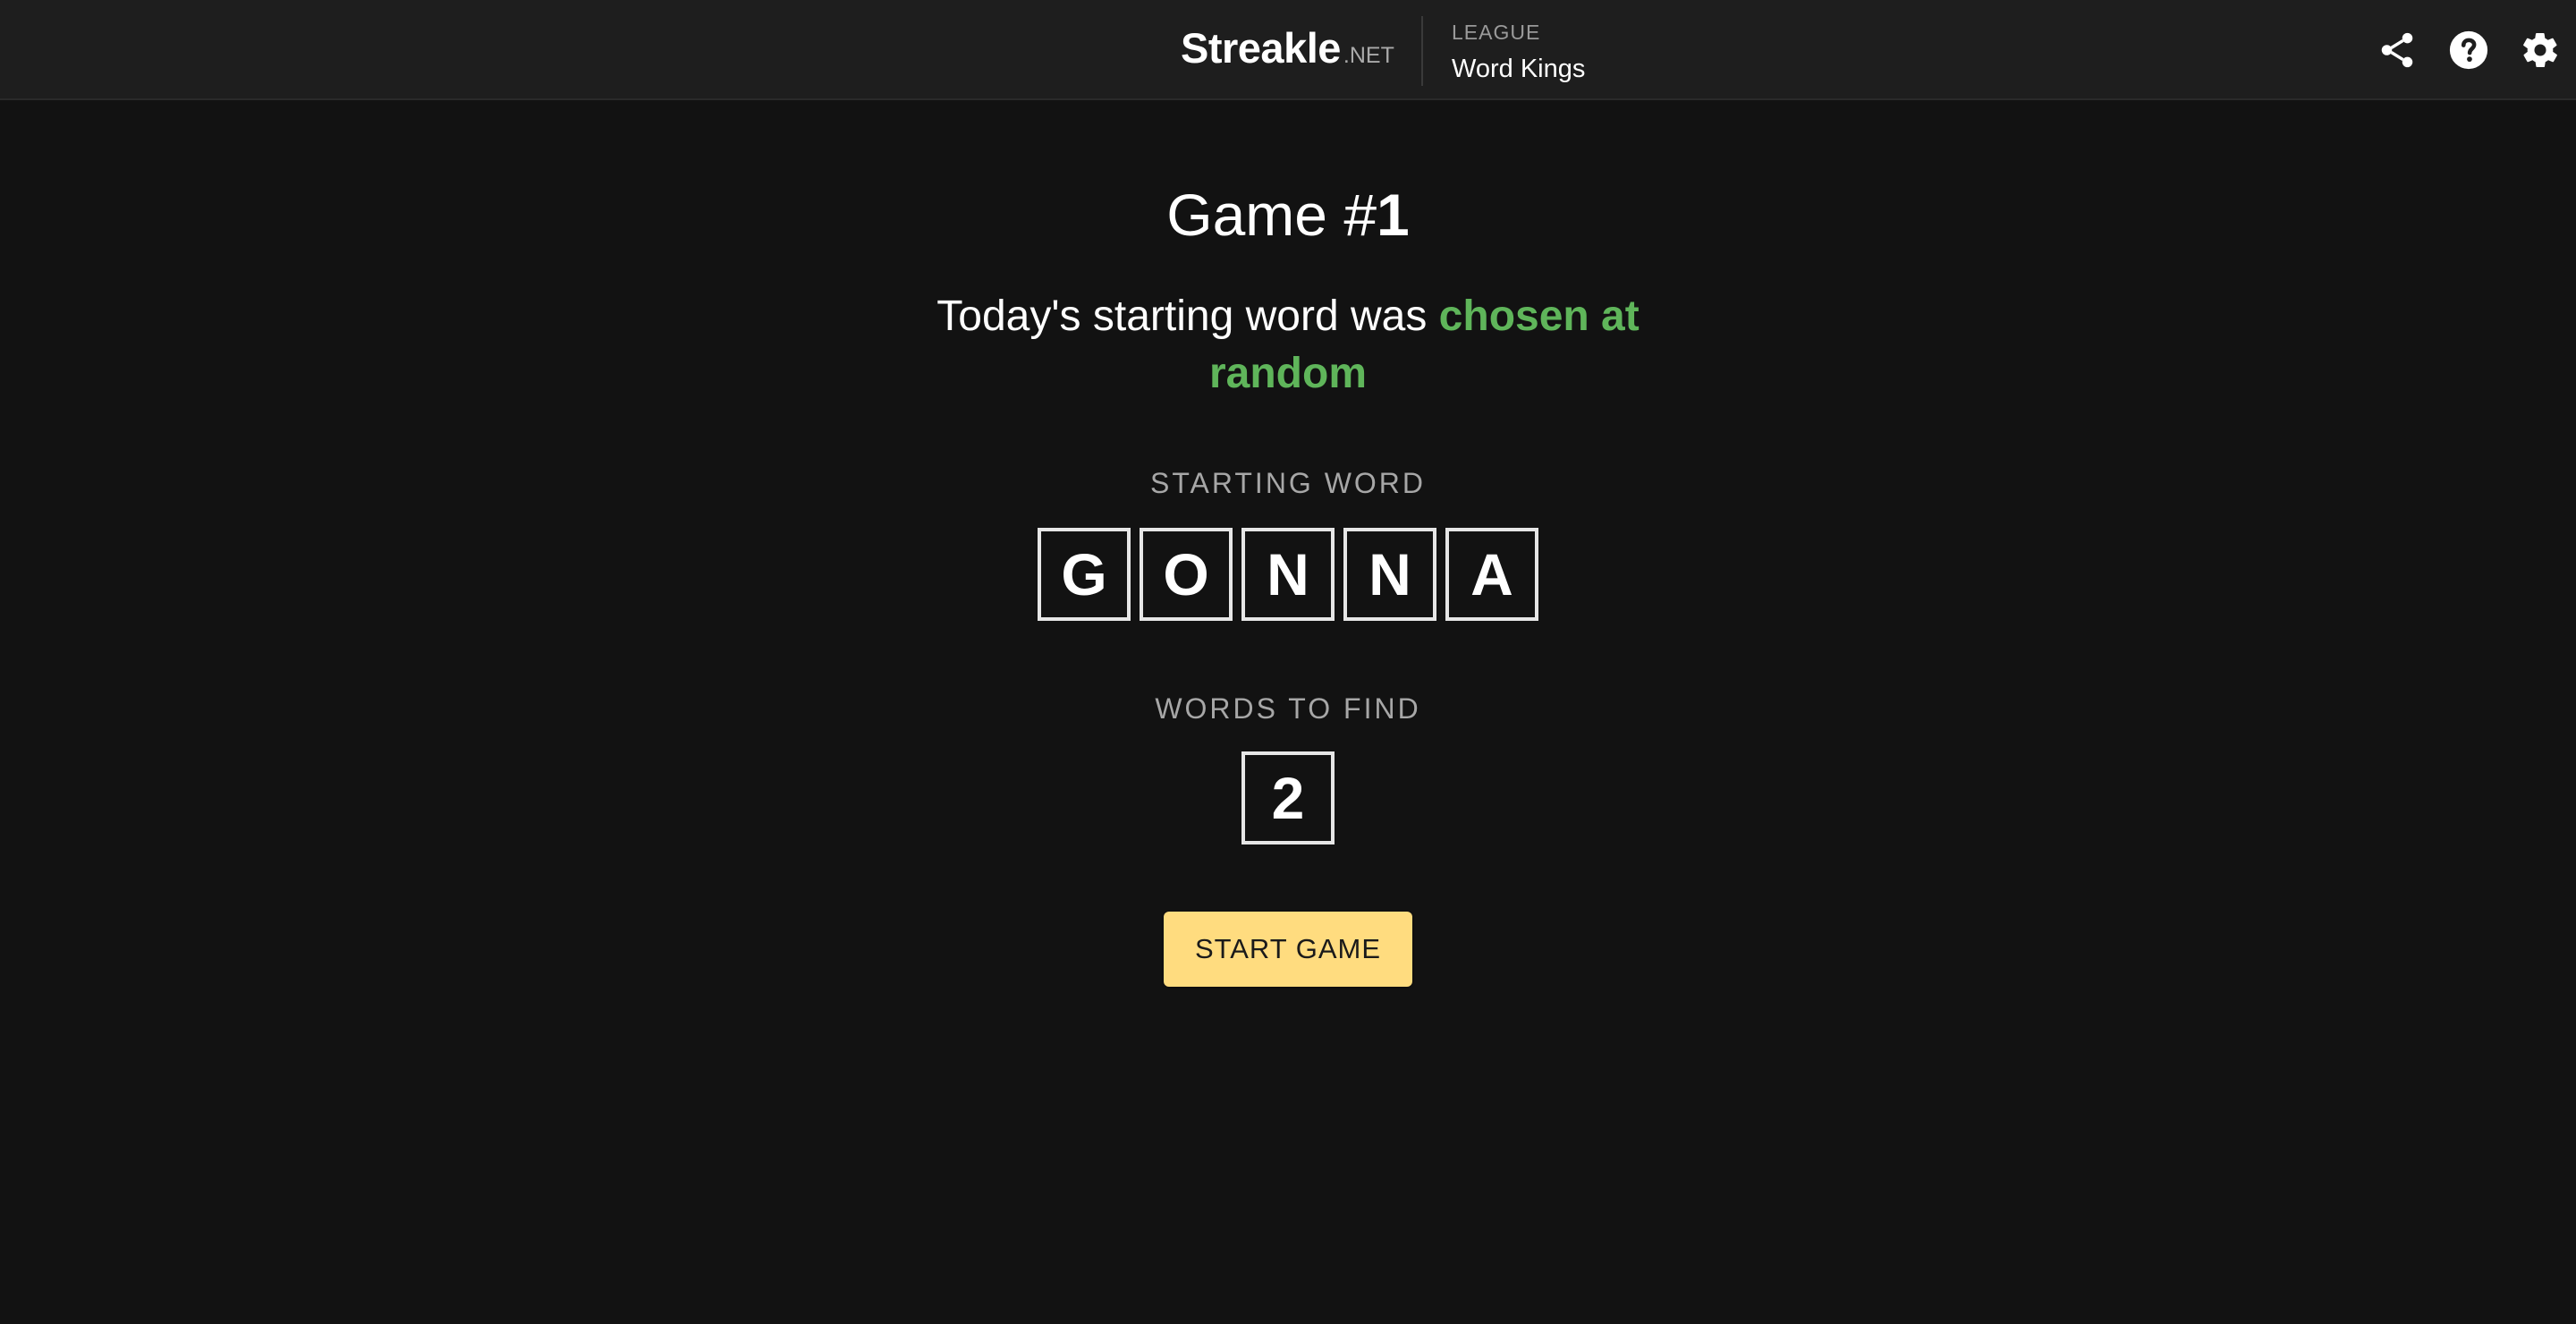 Image resolution: width=2576 pixels, height=1324 pixels. Describe the element at coordinates (1288, 708) in the screenshot. I see `words-to-find-label: WORDS TO FIND` at that location.